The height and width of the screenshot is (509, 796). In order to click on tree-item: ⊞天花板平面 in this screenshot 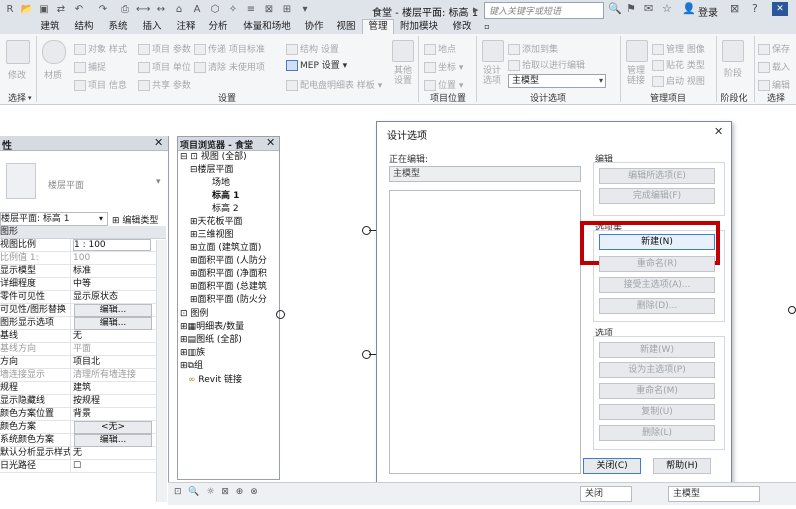, I will do `click(216, 222)`.